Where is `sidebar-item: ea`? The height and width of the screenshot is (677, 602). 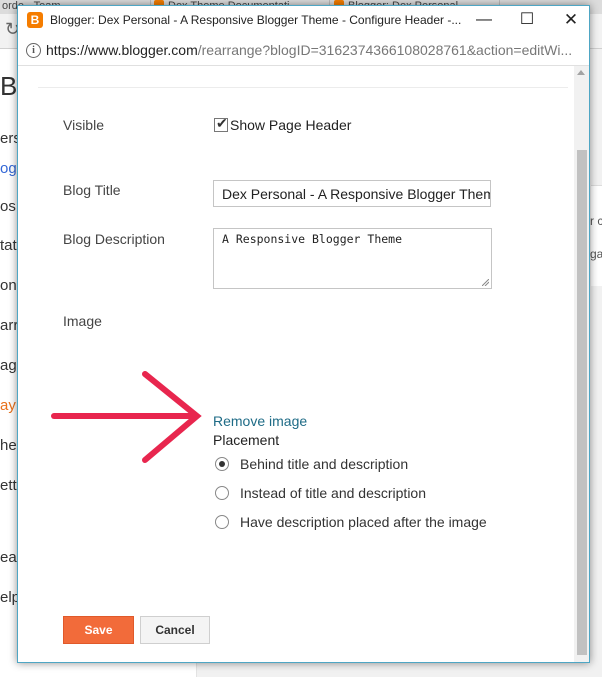 sidebar-item: ea is located at coordinates (8, 557).